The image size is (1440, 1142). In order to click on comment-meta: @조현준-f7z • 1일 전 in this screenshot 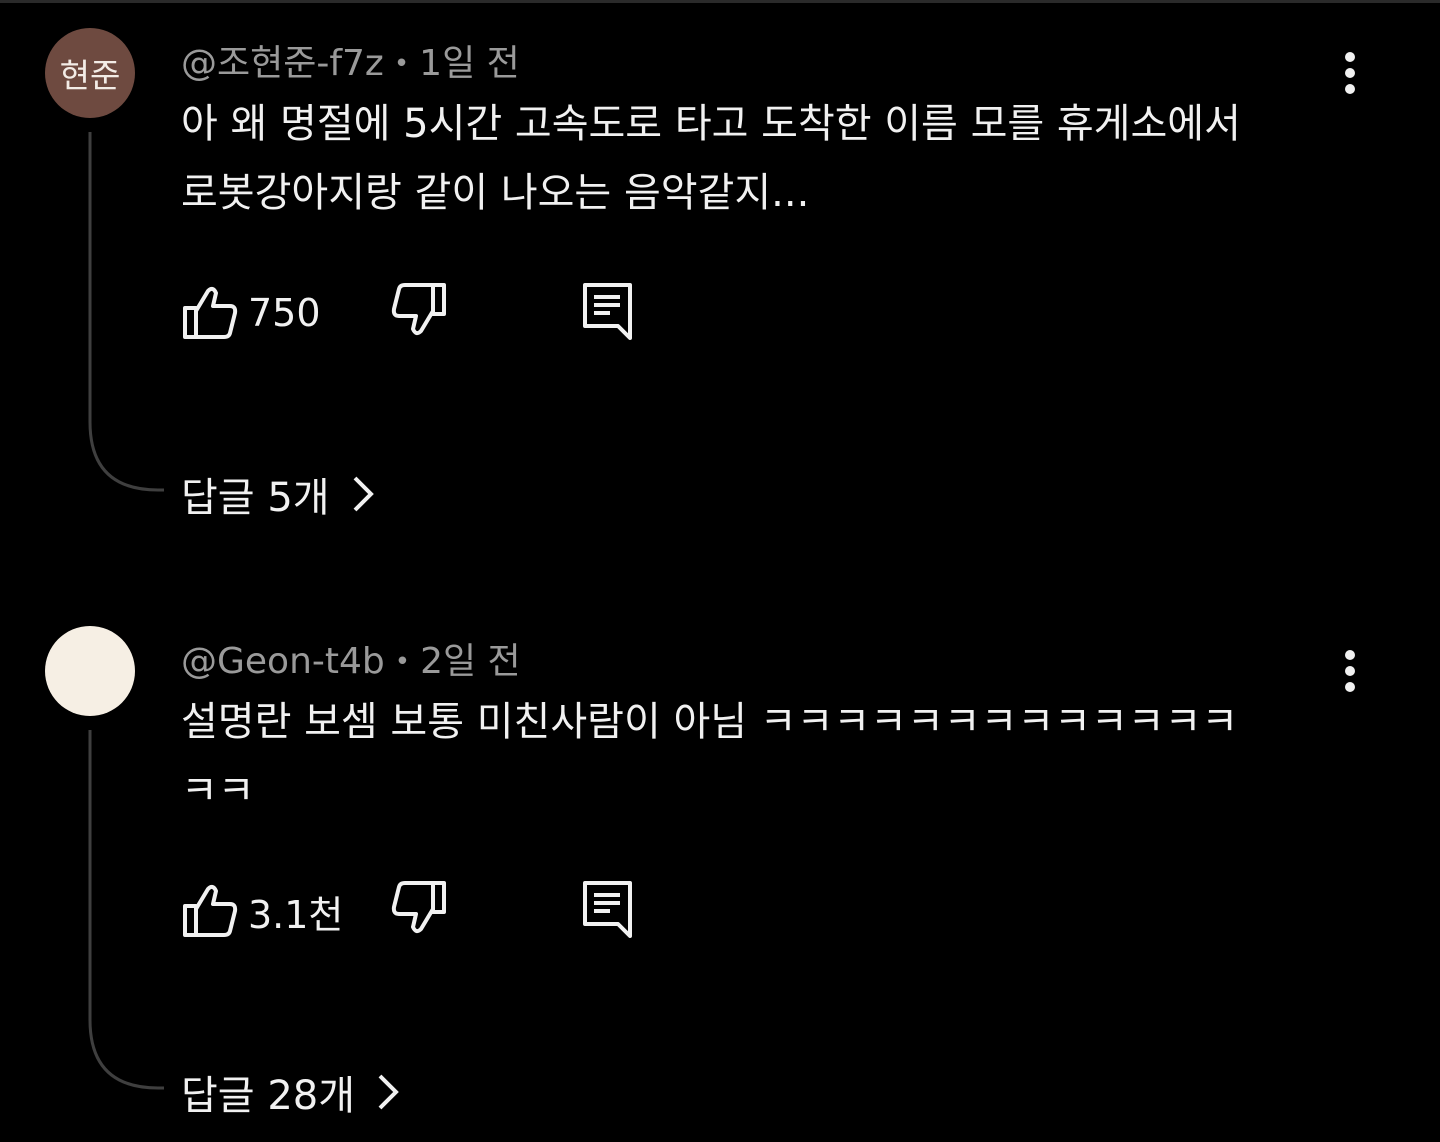, I will do `click(350, 60)`.